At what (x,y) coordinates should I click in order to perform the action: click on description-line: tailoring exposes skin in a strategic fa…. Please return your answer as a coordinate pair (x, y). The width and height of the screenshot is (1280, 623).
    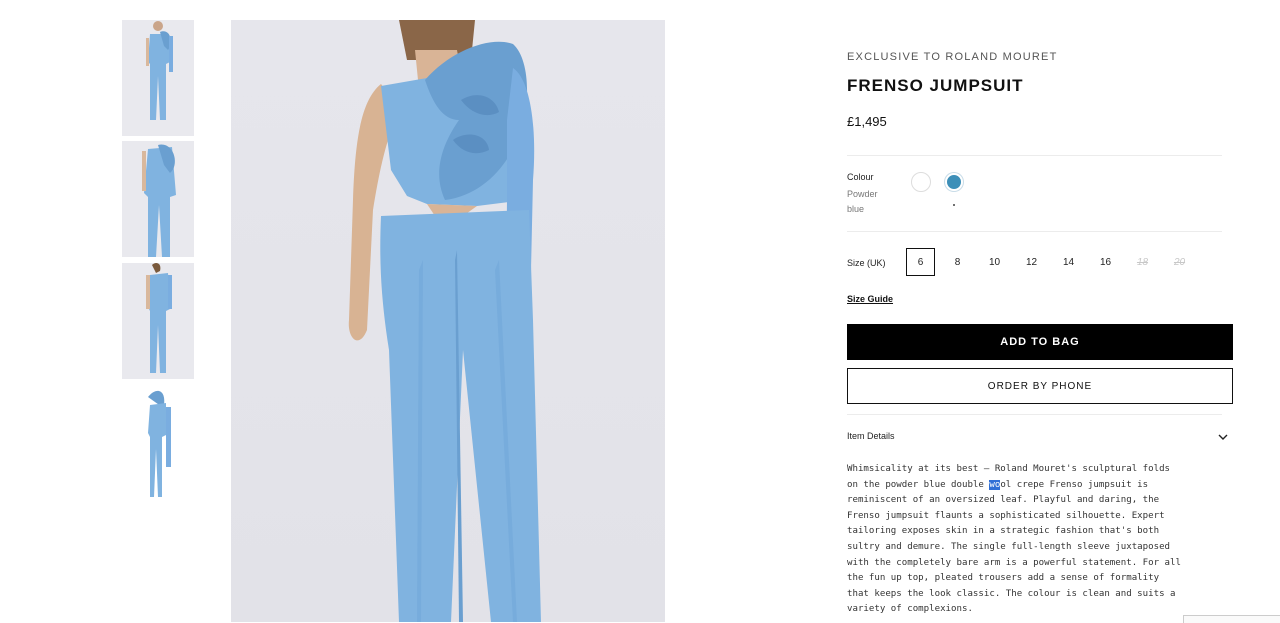
    Looking at the image, I should click on (1003, 531).